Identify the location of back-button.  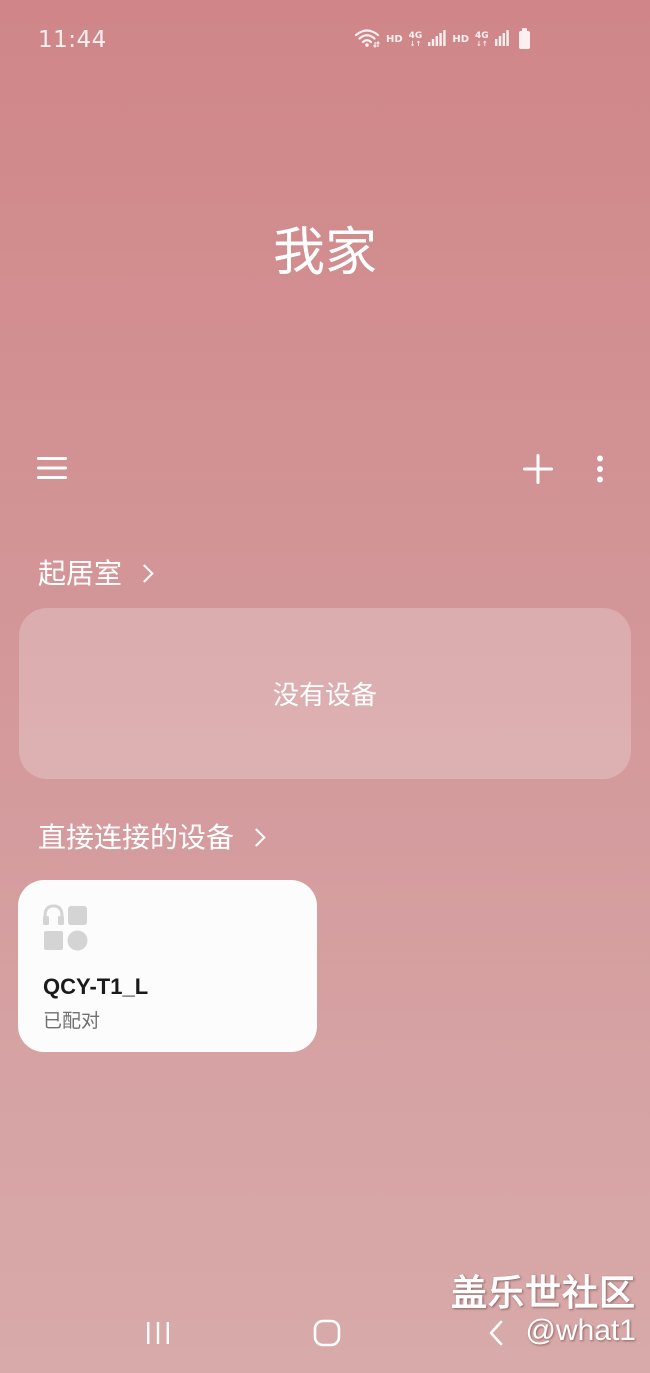
(496, 1335).